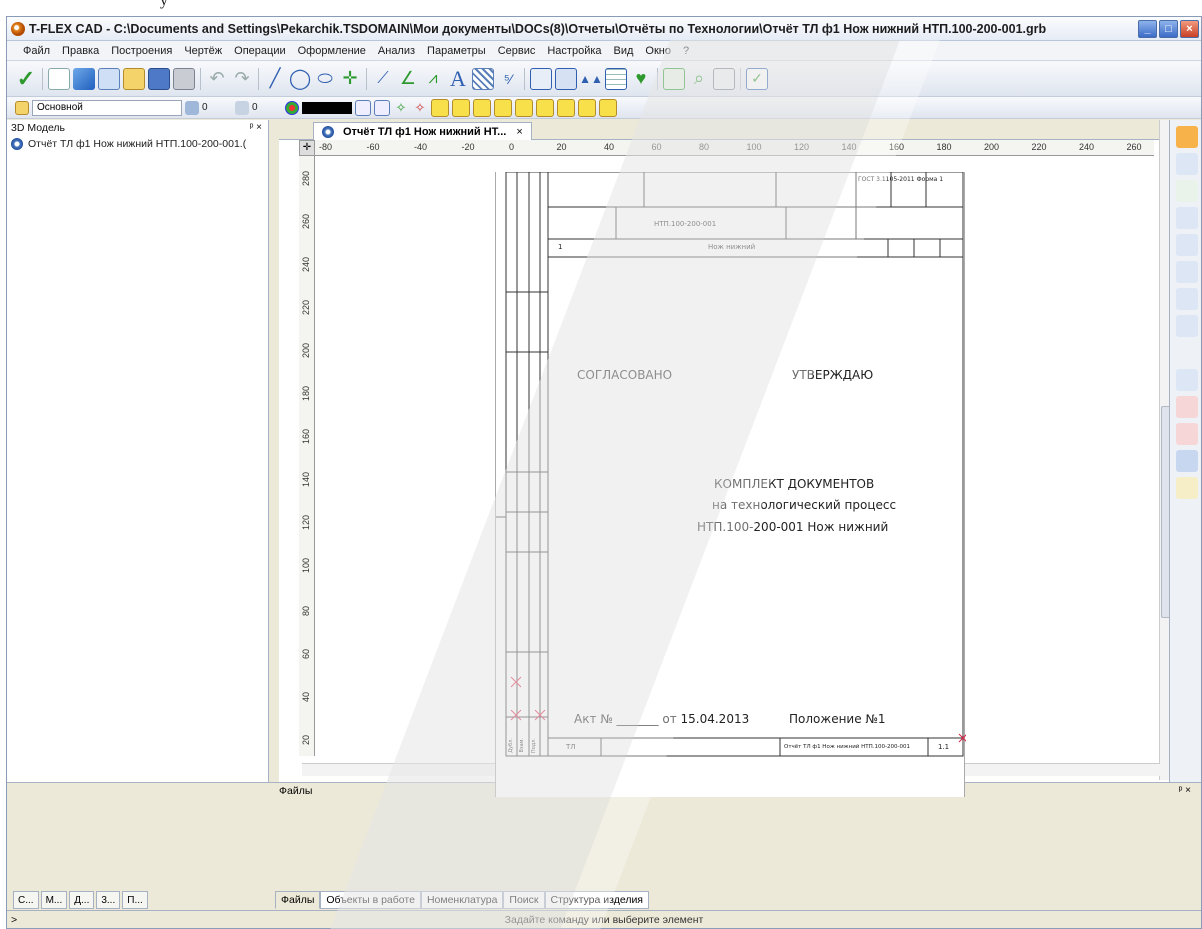 The height and width of the screenshot is (929, 1202). What do you see at coordinates (408, 79) in the screenshot?
I see `angle-icon: ∠` at bounding box center [408, 79].